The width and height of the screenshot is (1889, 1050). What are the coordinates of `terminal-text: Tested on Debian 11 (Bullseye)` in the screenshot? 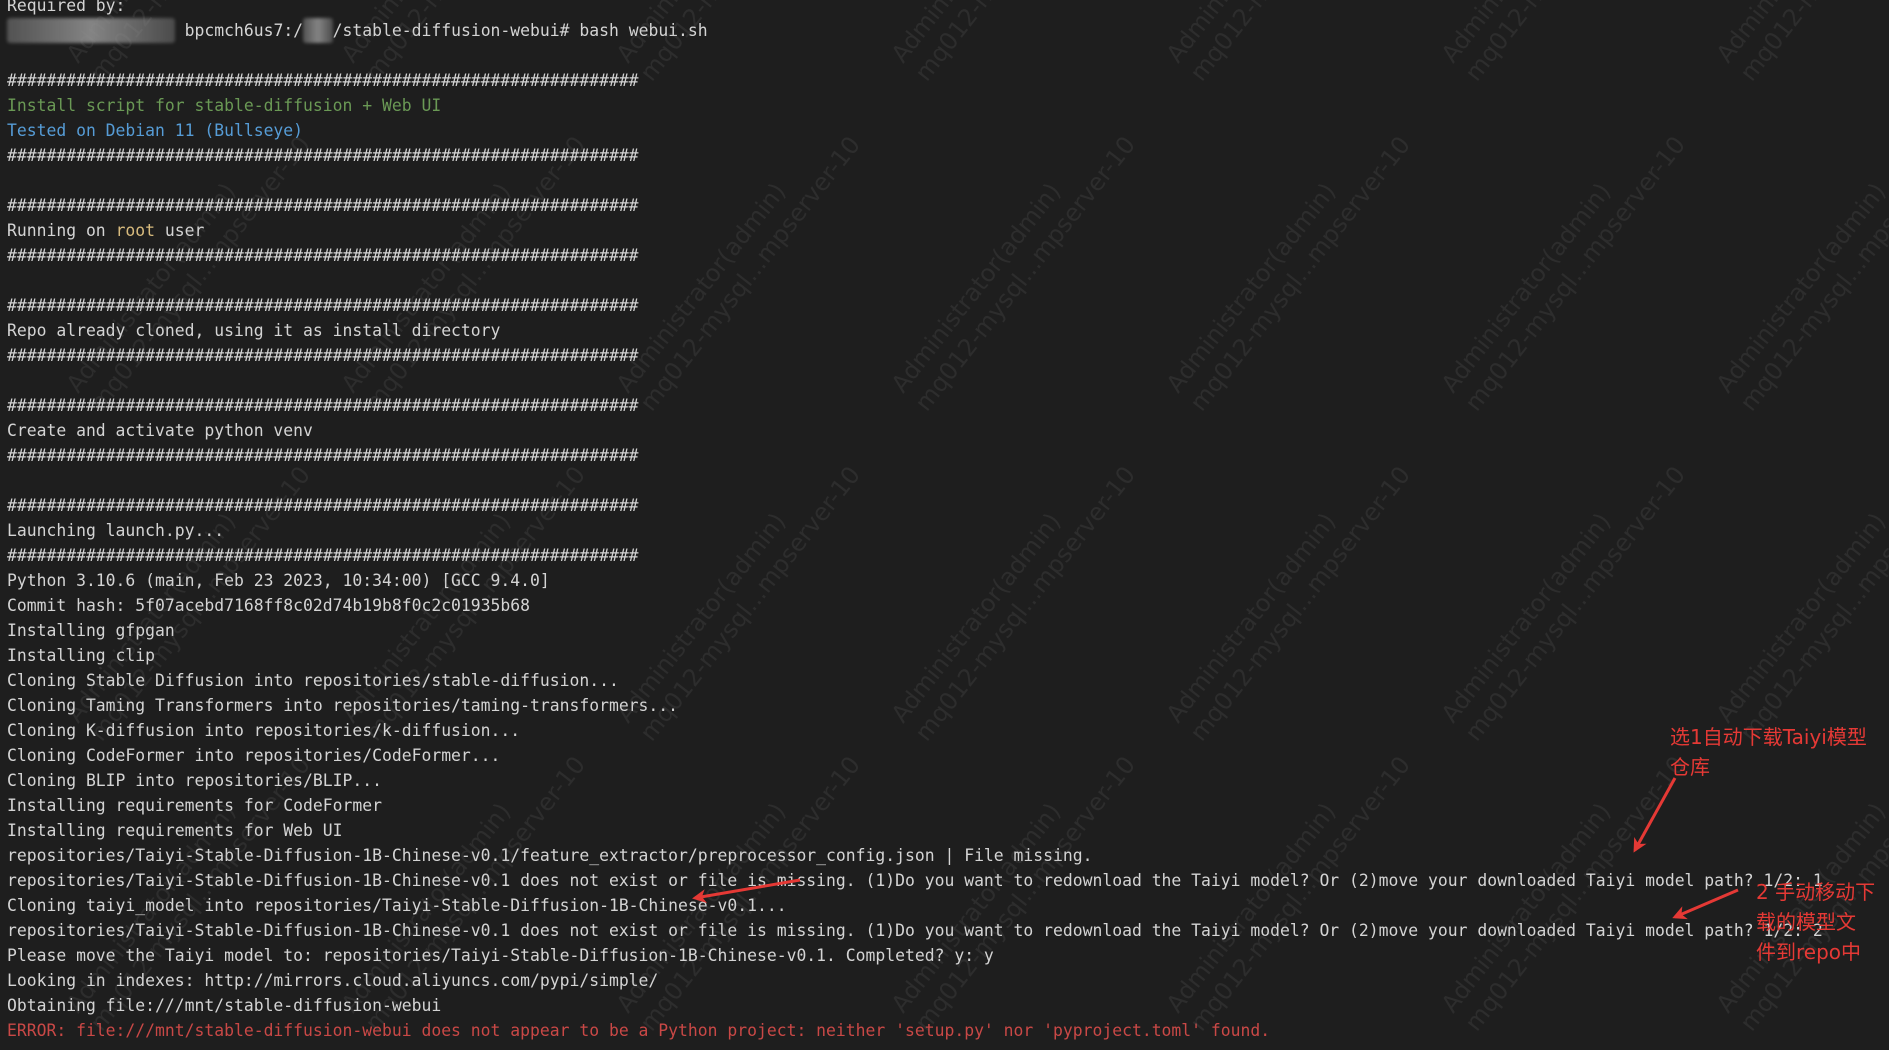 It's located at (155, 130).